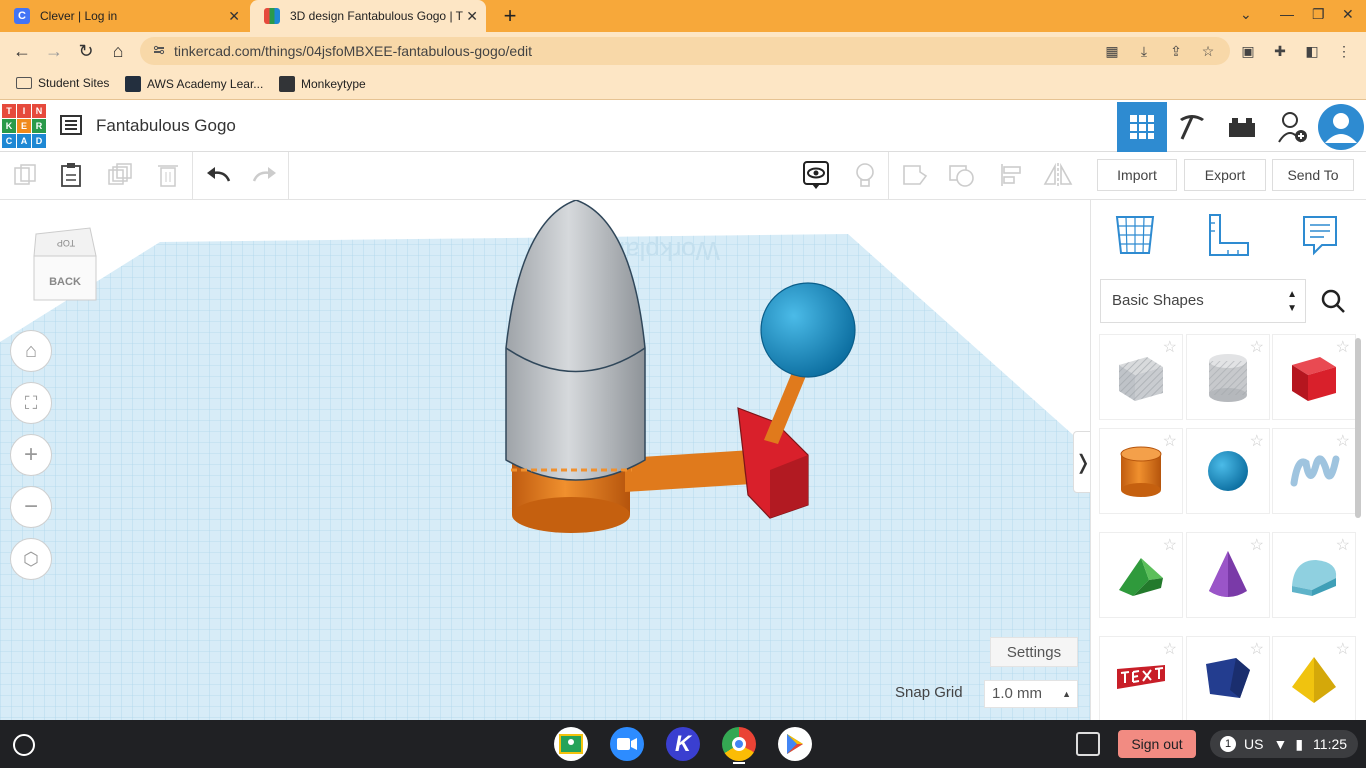  What do you see at coordinates (25, 175) in the screenshot?
I see `copy-icon` at bounding box center [25, 175].